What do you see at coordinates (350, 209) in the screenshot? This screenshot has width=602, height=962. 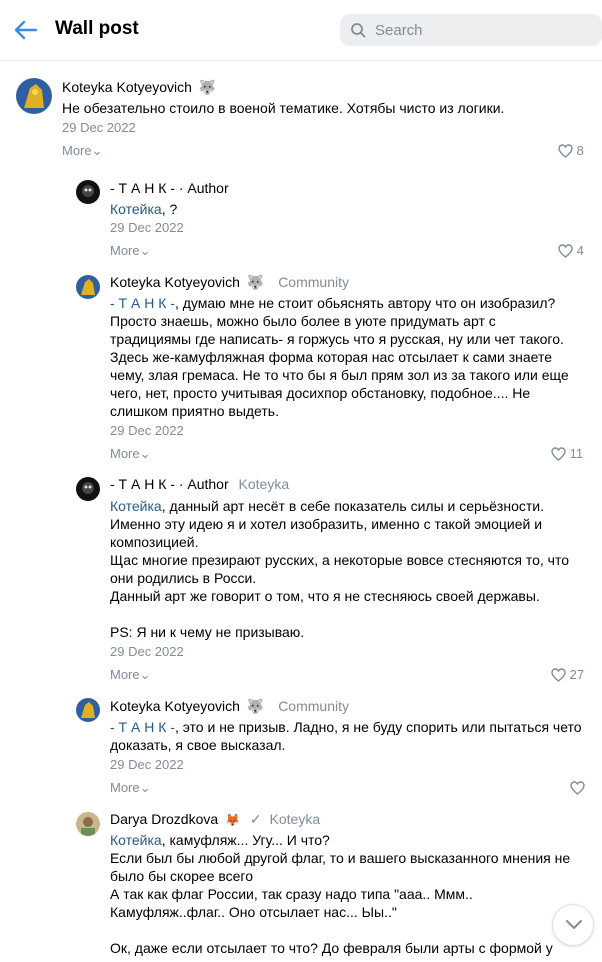 I see `comment-text: Котейка, ?` at bounding box center [350, 209].